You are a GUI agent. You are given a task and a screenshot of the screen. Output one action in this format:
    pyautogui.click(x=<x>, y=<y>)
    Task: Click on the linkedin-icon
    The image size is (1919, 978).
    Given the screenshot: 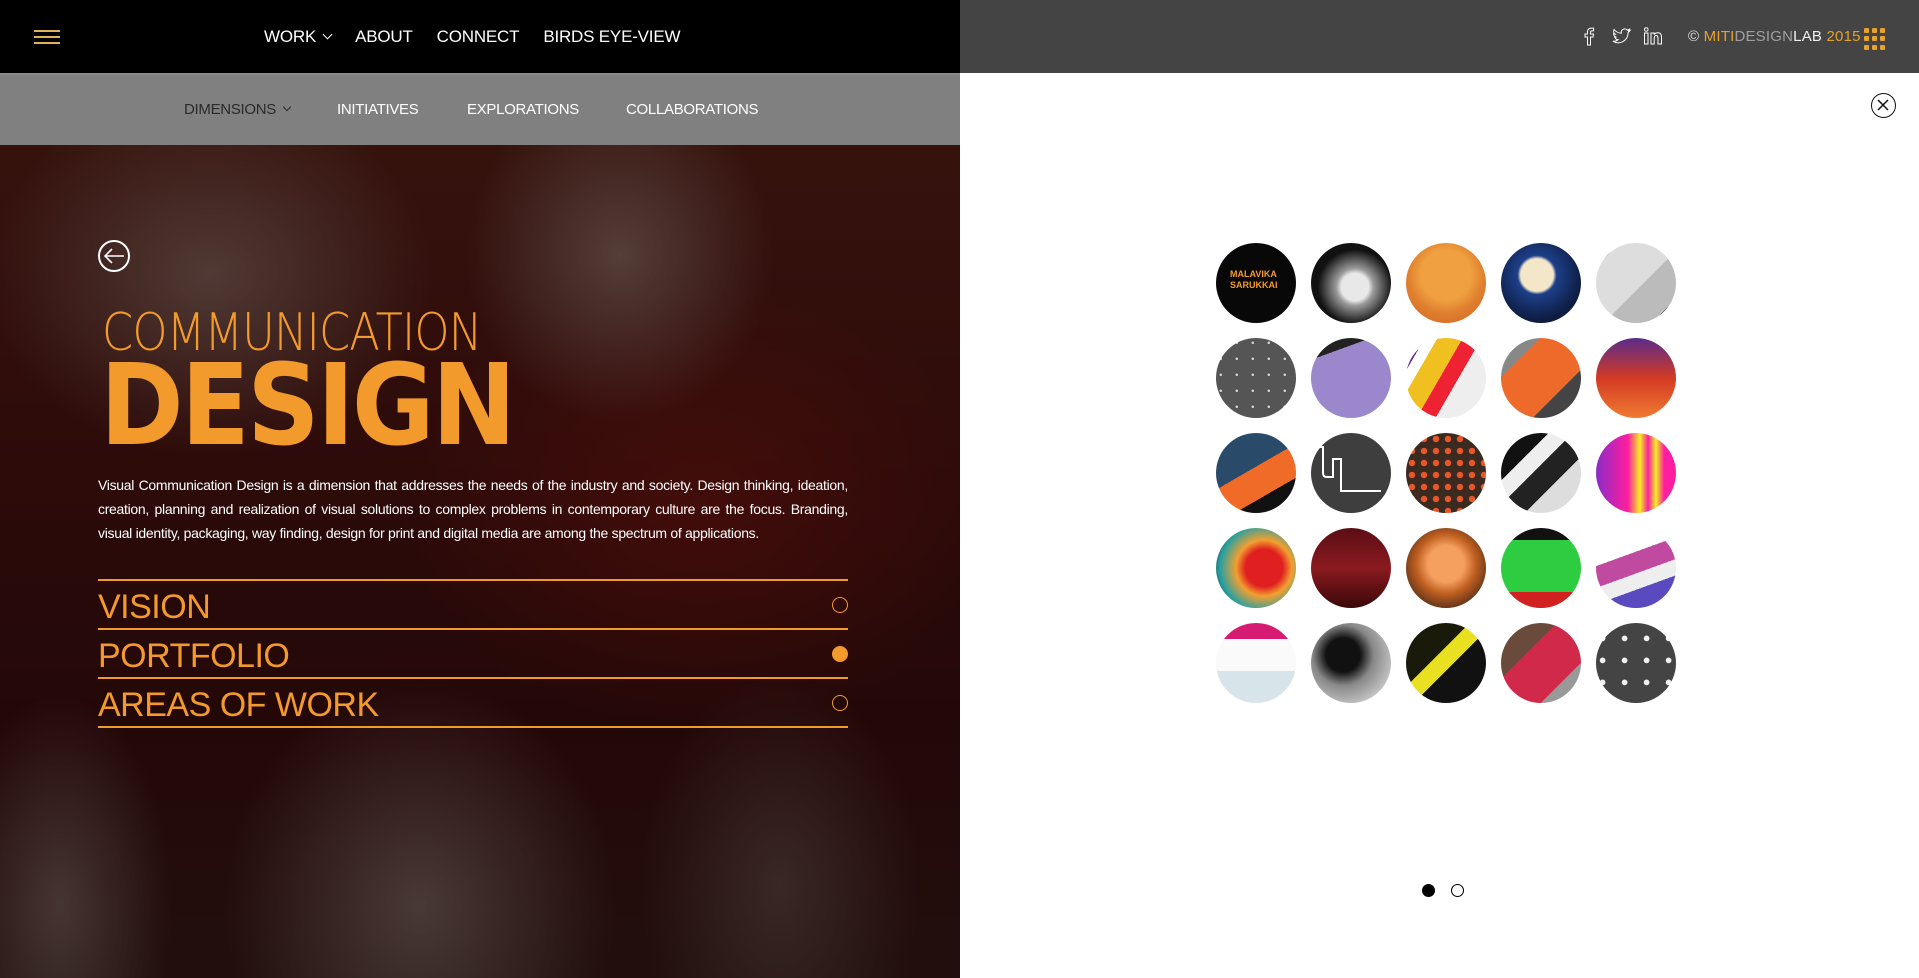 What is the action you would take?
    pyautogui.click(x=1653, y=36)
    